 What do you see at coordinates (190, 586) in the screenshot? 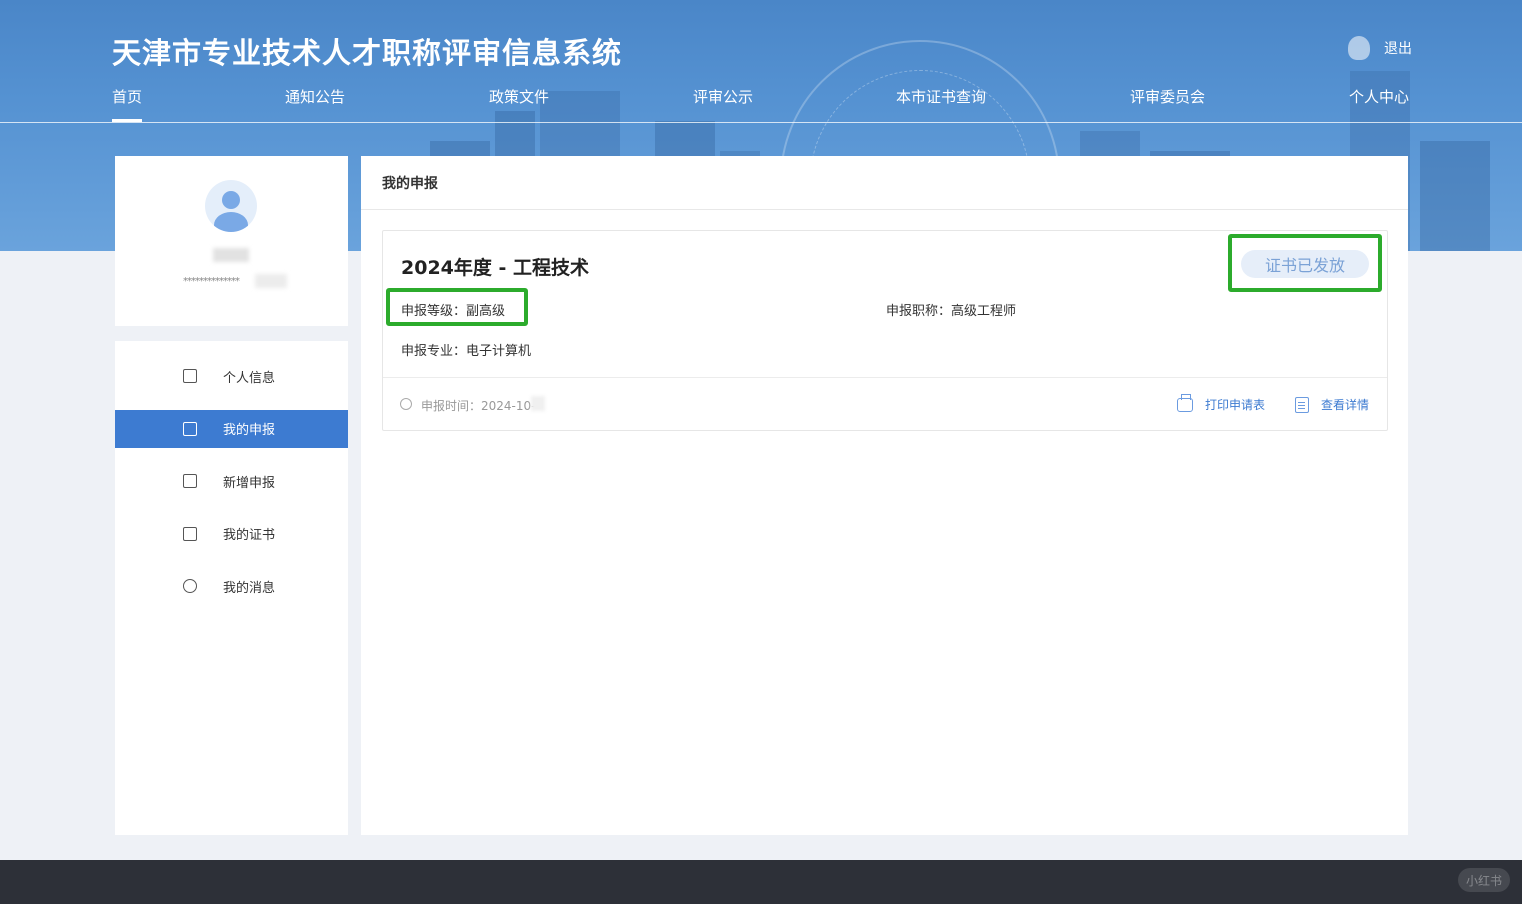
I see `chat-icon` at bounding box center [190, 586].